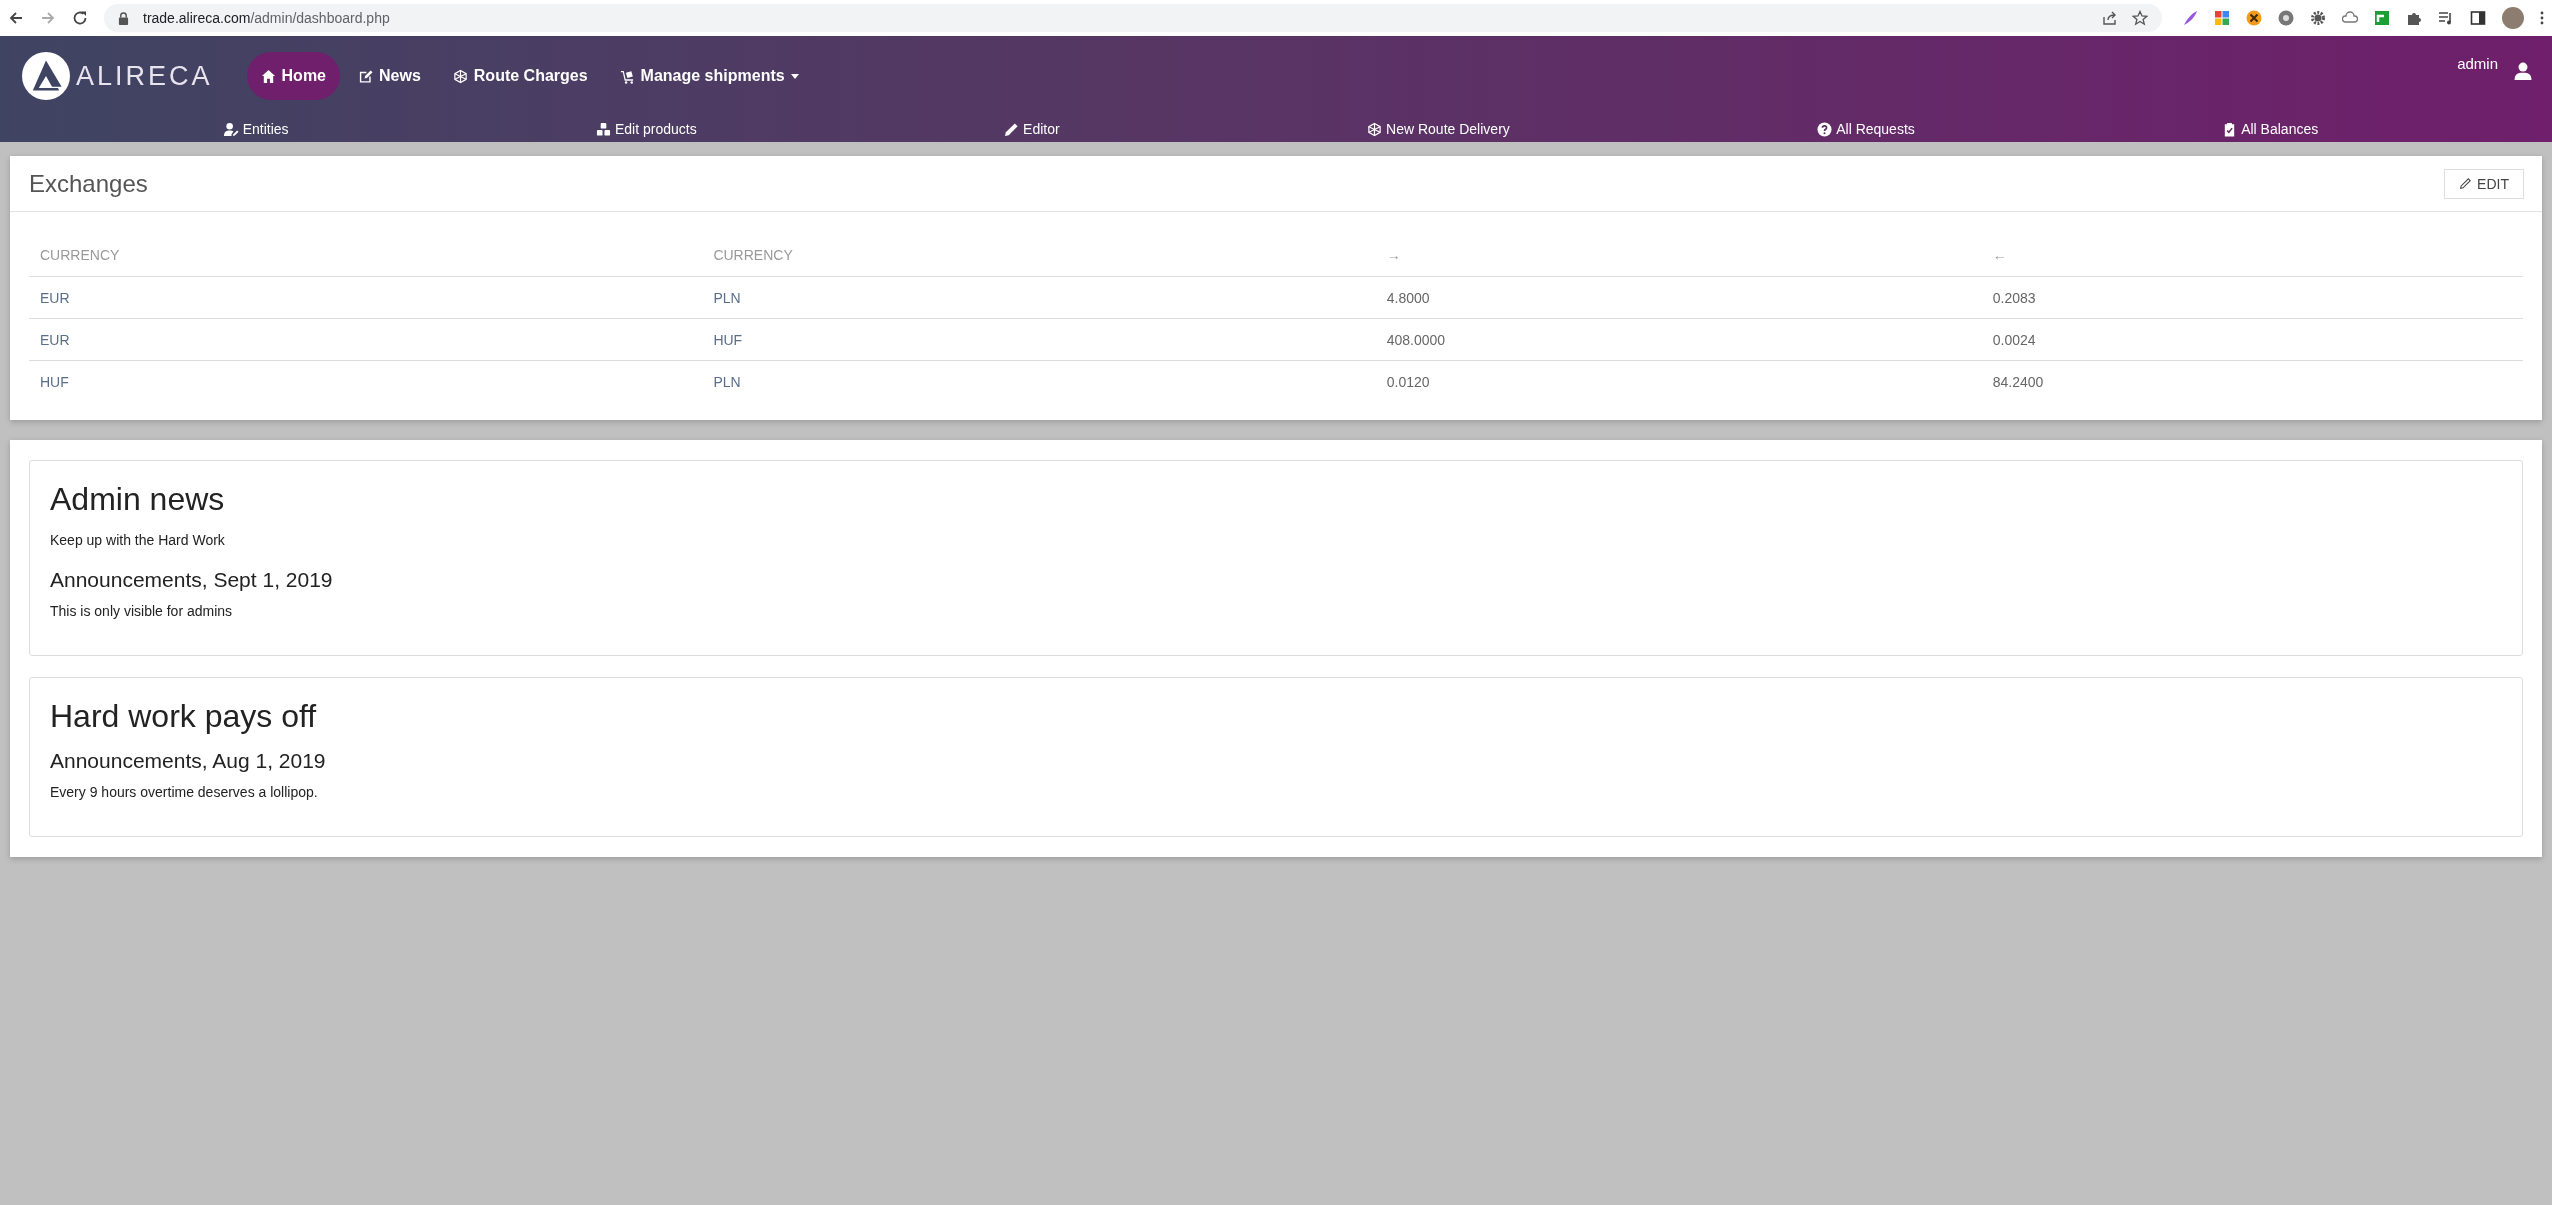 The image size is (2552, 1205). What do you see at coordinates (2414, 18) in the screenshot?
I see `puzzle-icon` at bounding box center [2414, 18].